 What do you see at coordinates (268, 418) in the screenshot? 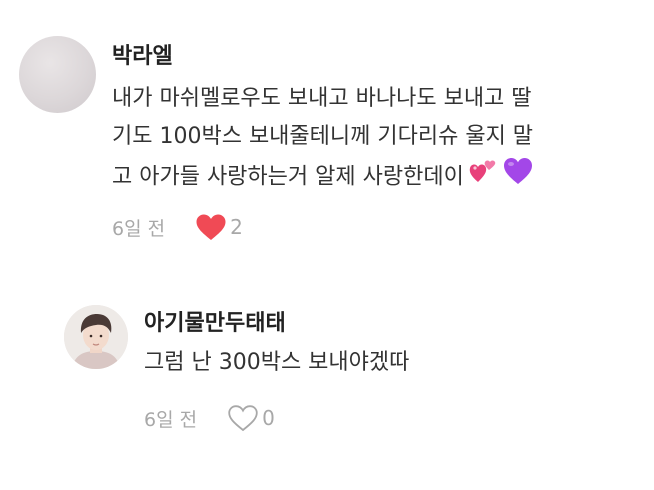
I see `like-count: 0` at bounding box center [268, 418].